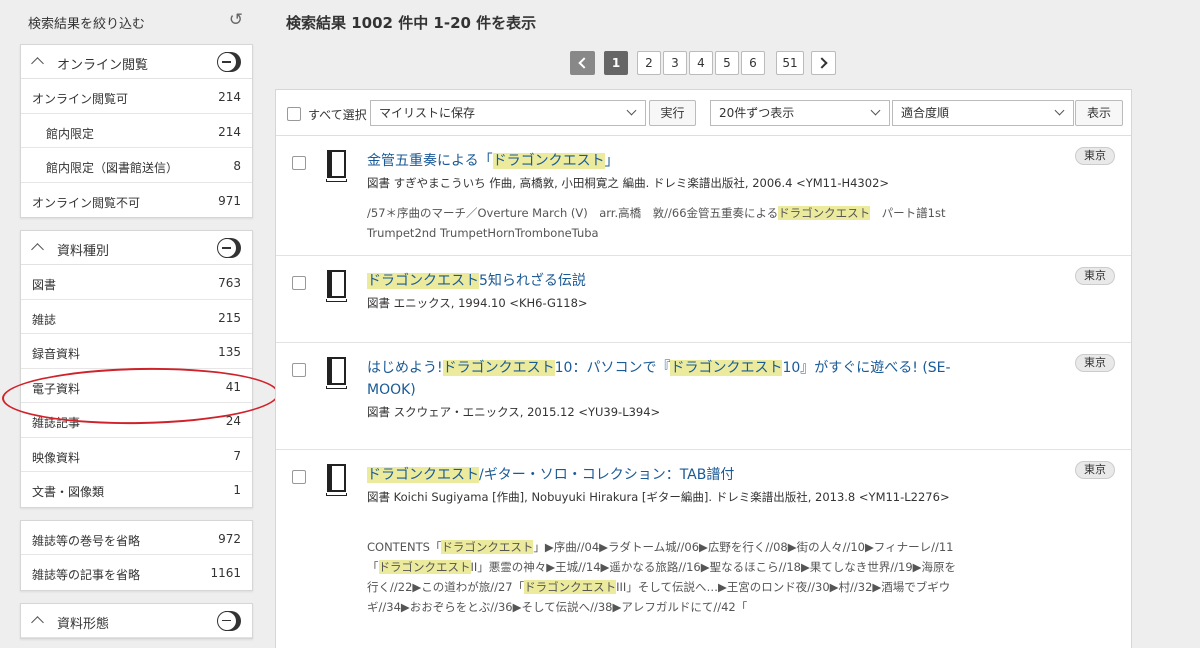 The width and height of the screenshot is (1200, 648). I want to click on filter-row: 雑誌等の記事を省略 1161, so click(136, 572).